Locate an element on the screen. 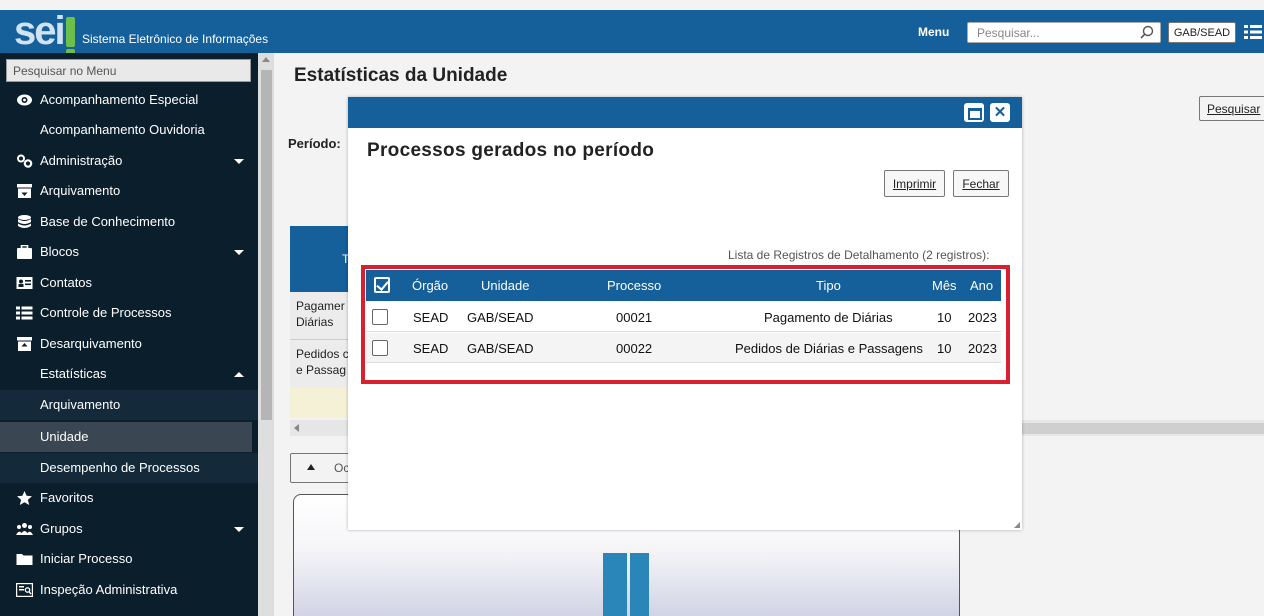  page-title: Estatísticas da Unidade is located at coordinates (401, 75).